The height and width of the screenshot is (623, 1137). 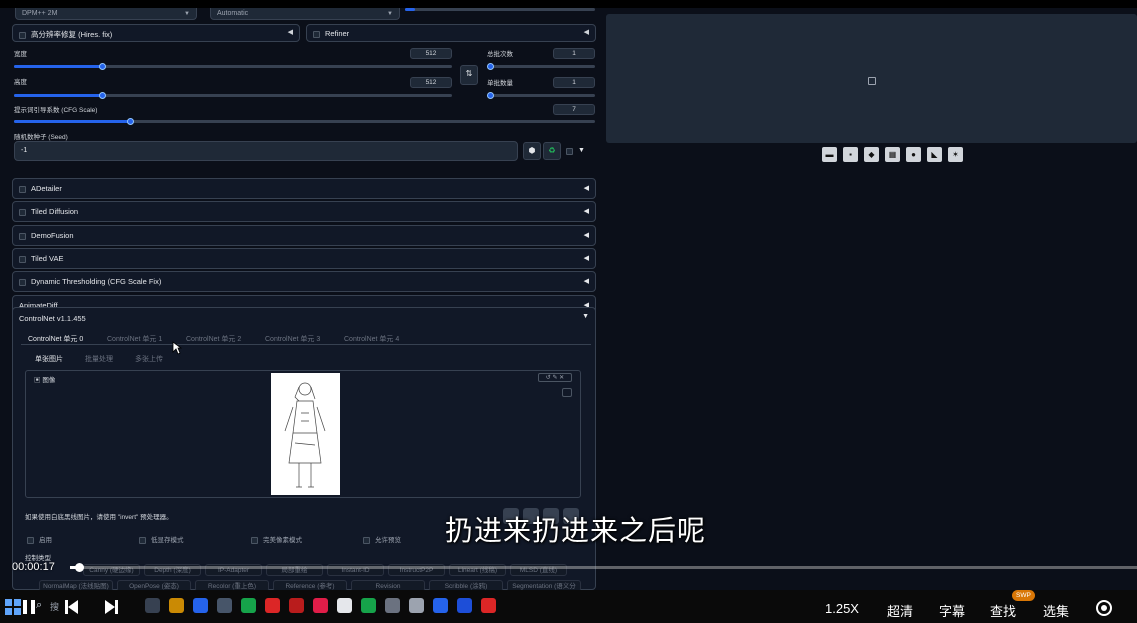 What do you see at coordinates (431, 53) in the screenshot?
I see `width-input: 512` at bounding box center [431, 53].